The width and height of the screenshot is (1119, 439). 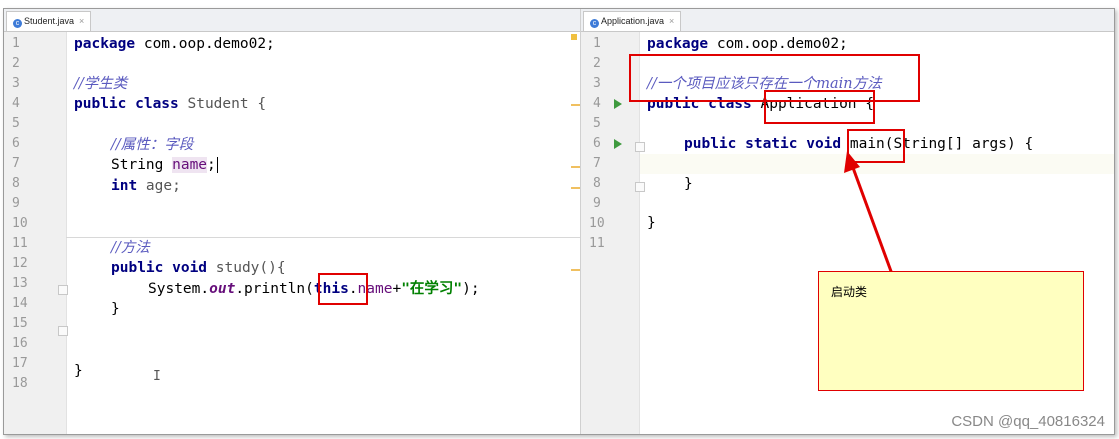 I want to click on note-text: 启动类, so click(x=849, y=292).